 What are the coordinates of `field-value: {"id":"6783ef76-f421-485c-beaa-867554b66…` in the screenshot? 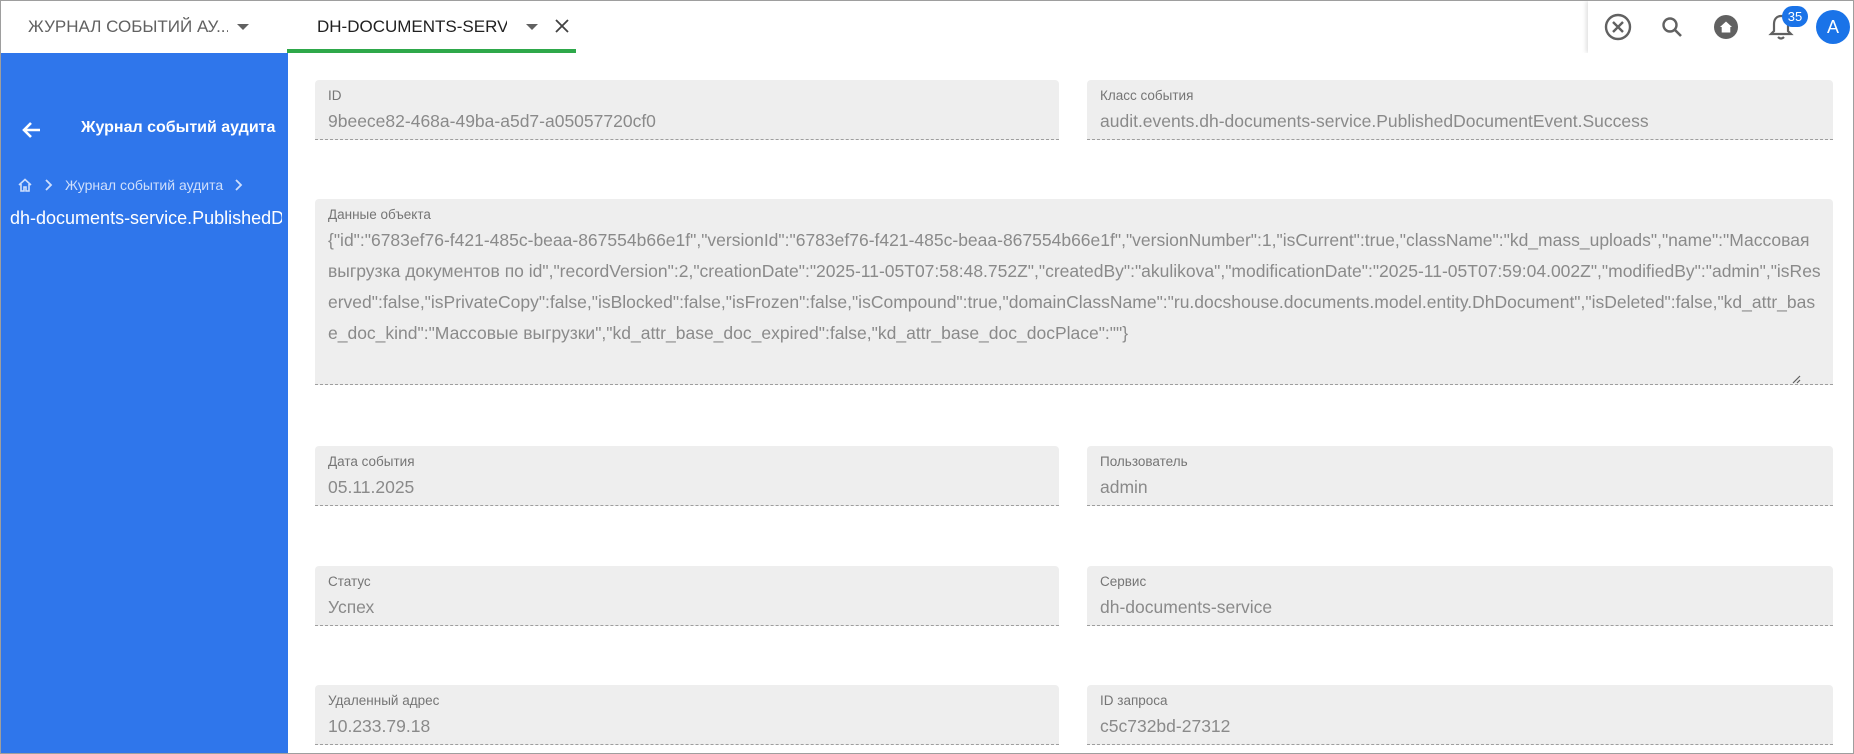 It's located at (1074, 286).